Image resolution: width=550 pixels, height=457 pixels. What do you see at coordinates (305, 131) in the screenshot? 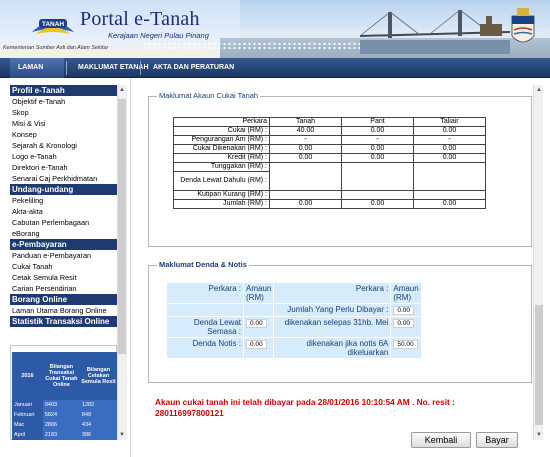
I see `cukai-cell: 40.00` at bounding box center [305, 131].